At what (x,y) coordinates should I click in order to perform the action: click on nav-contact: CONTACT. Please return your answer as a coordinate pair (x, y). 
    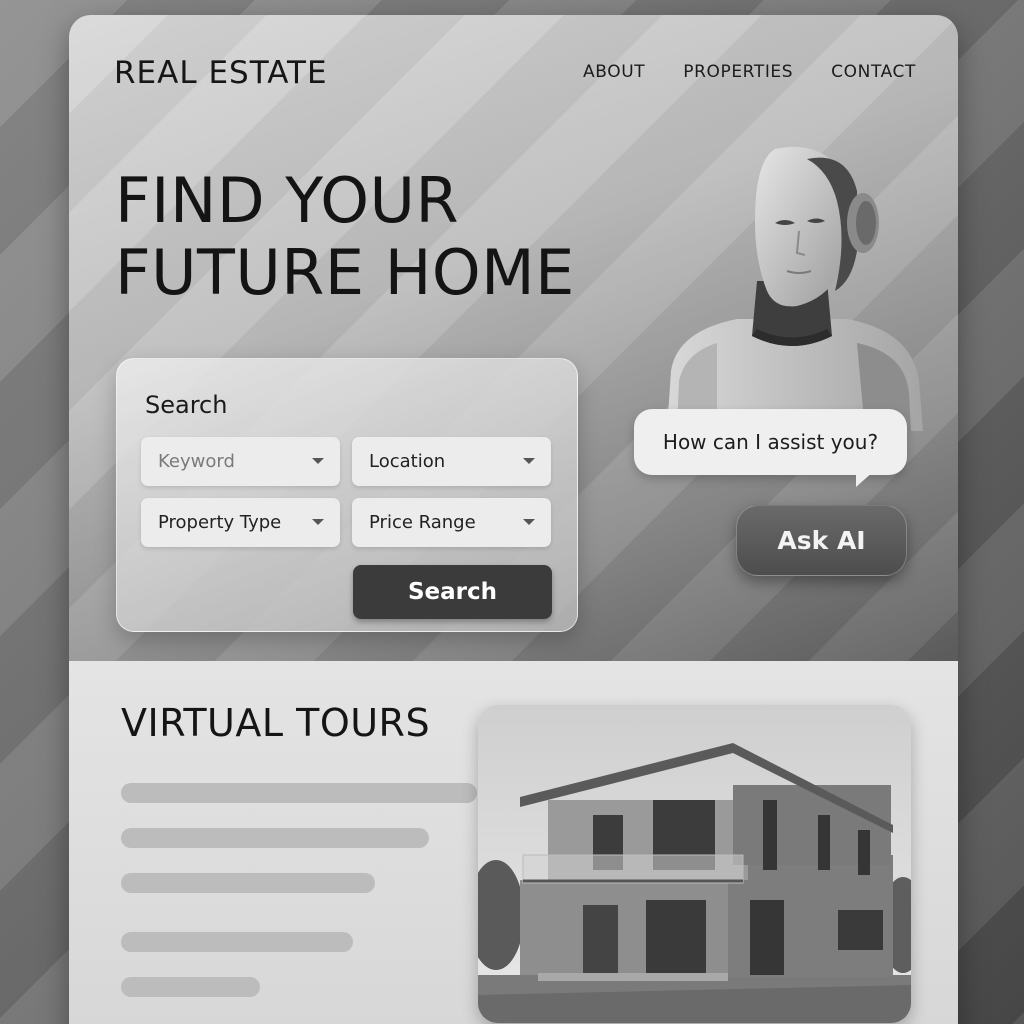
    Looking at the image, I should click on (873, 72).